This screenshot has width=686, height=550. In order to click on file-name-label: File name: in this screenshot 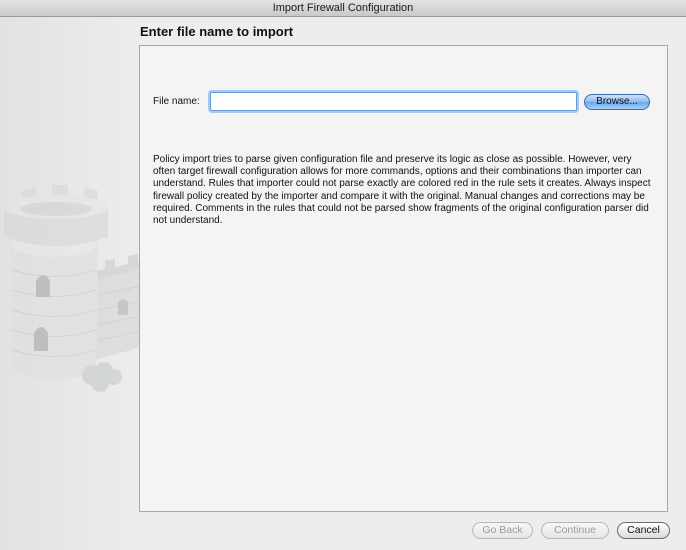, I will do `click(176, 101)`.